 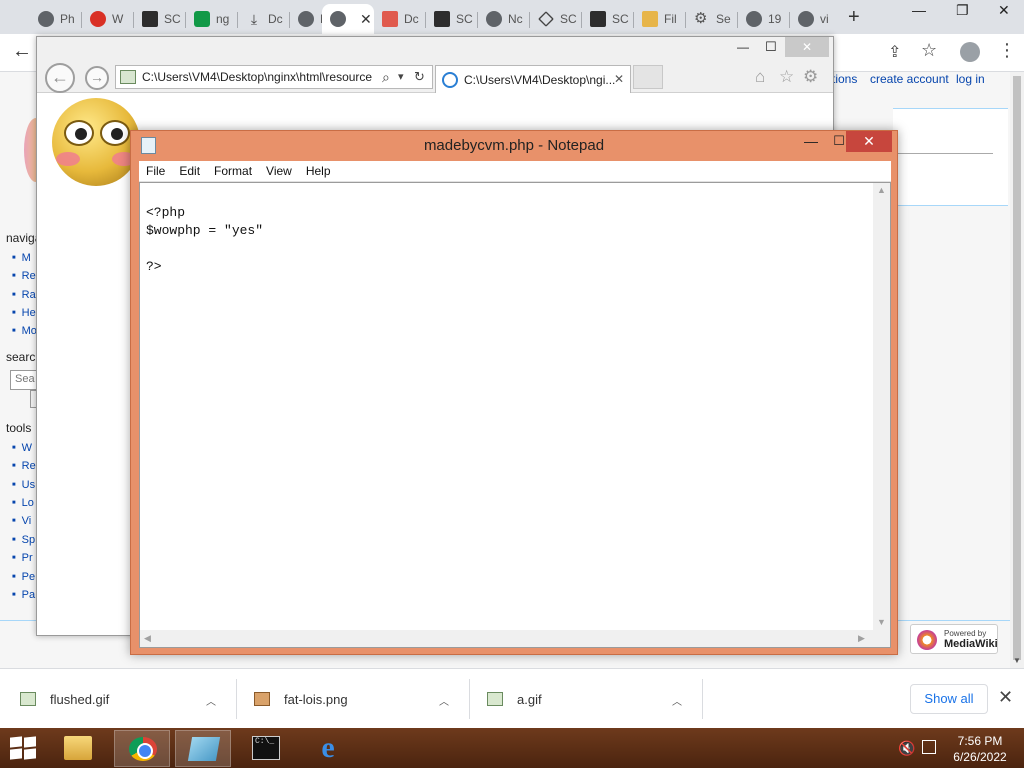 I want to click on tab-vi: vi, so click(x=816, y=19).